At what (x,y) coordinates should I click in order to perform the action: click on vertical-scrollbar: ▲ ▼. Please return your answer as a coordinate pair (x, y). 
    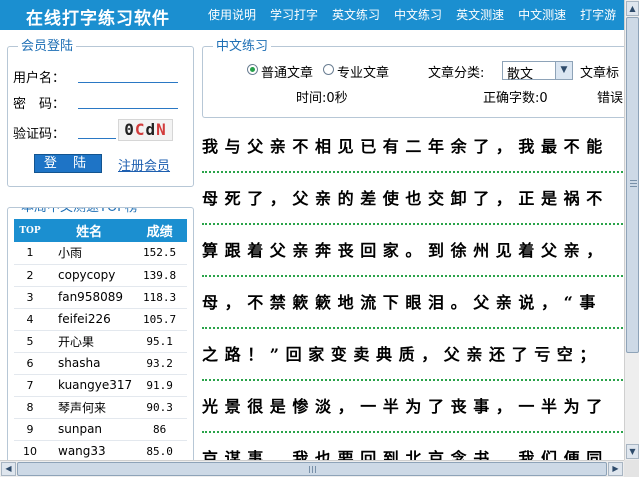
    Looking at the image, I should click on (631, 230).